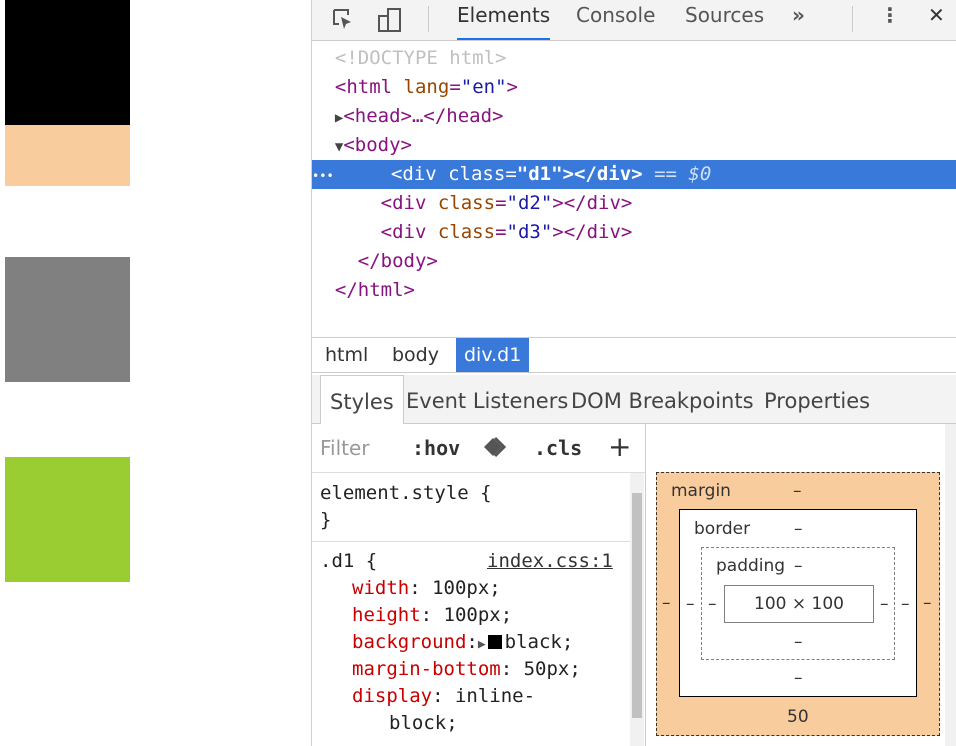  Describe the element at coordinates (487, 399) in the screenshot. I see `tab-event-listeners: Event Listeners` at that location.